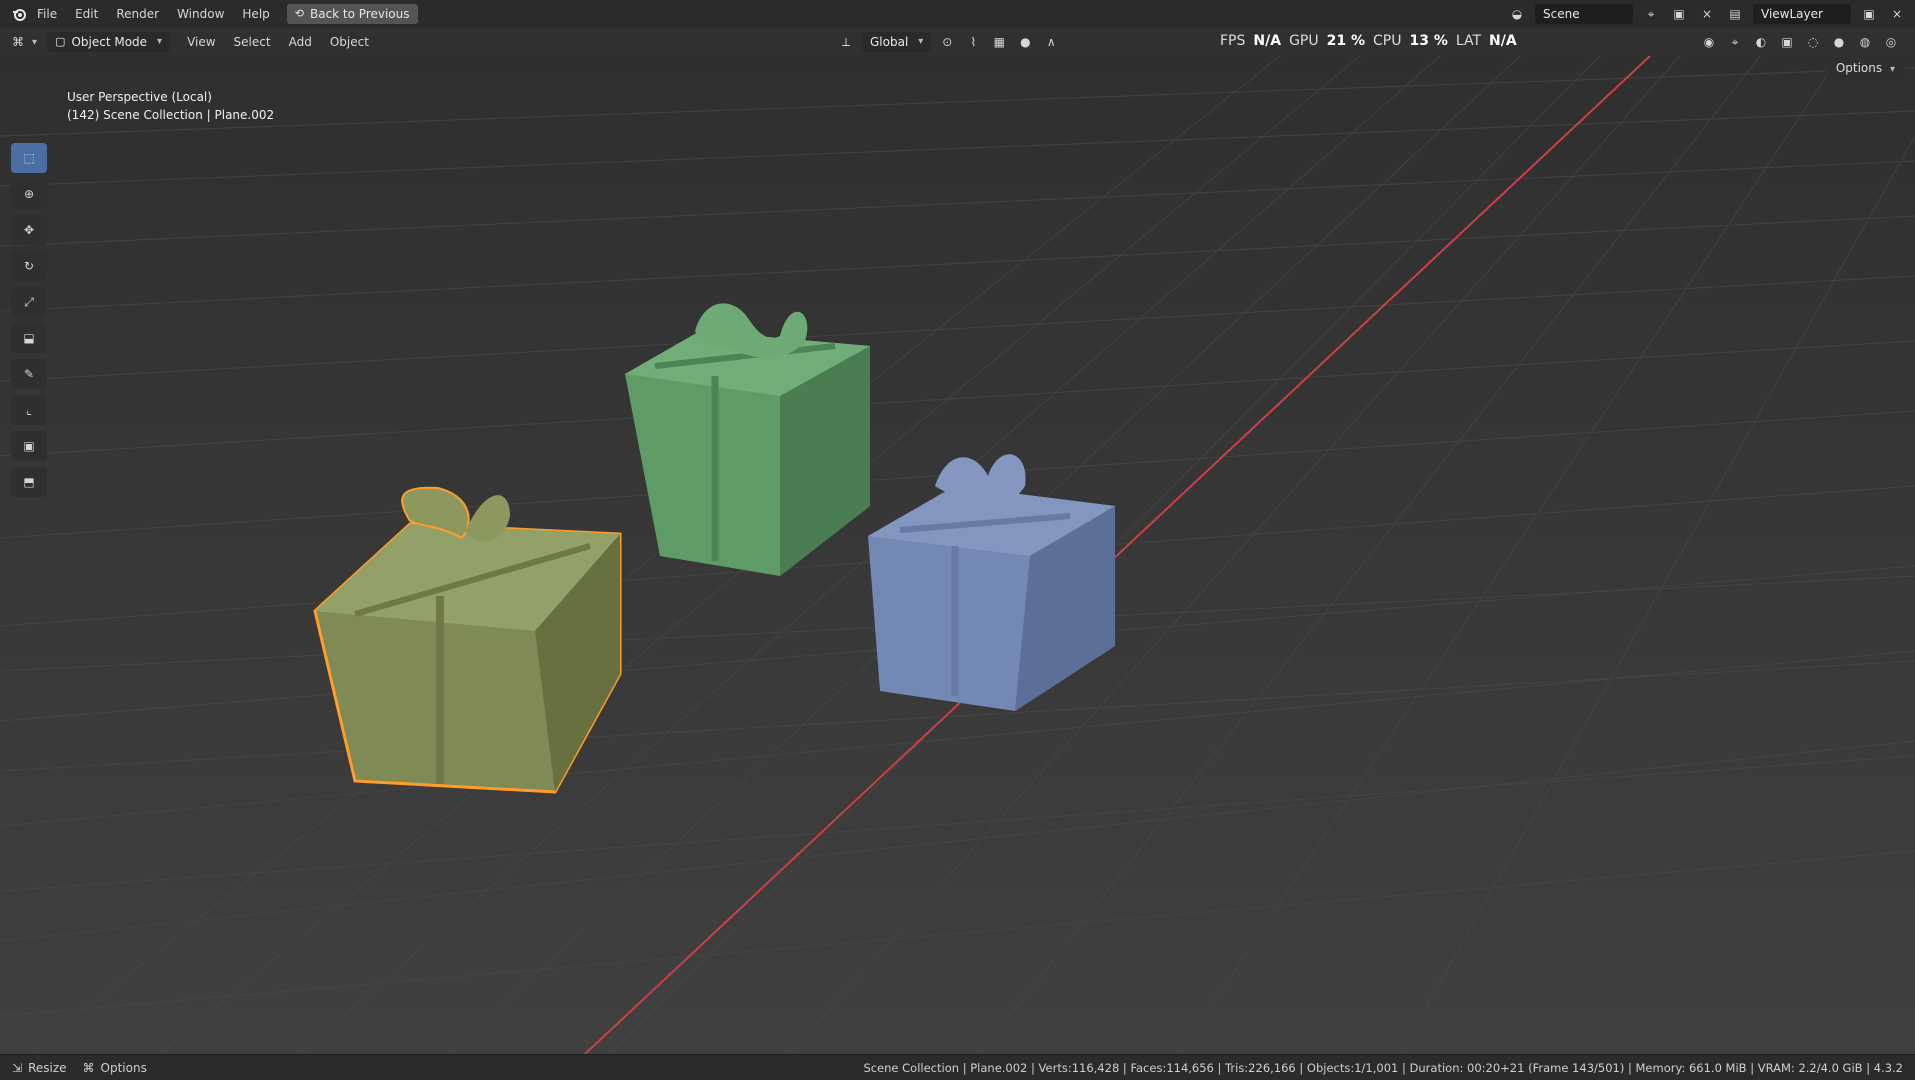  Describe the element at coordinates (60, 41) in the screenshot. I see `object-mode-icon: ▢` at that location.